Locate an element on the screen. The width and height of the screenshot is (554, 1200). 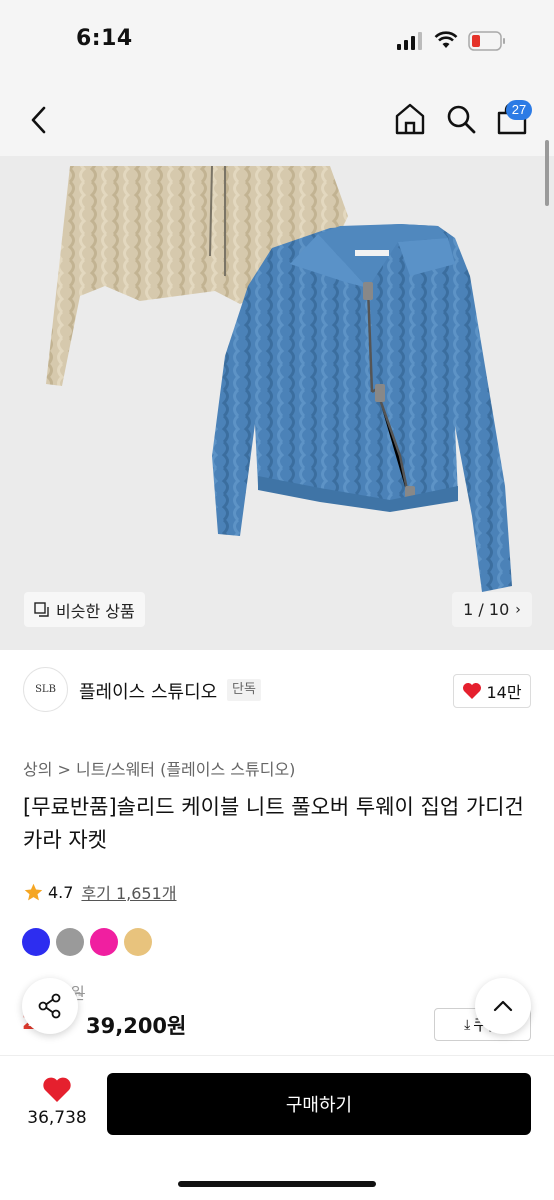
pager-text: 1 / 10 is located at coordinates (486, 609).